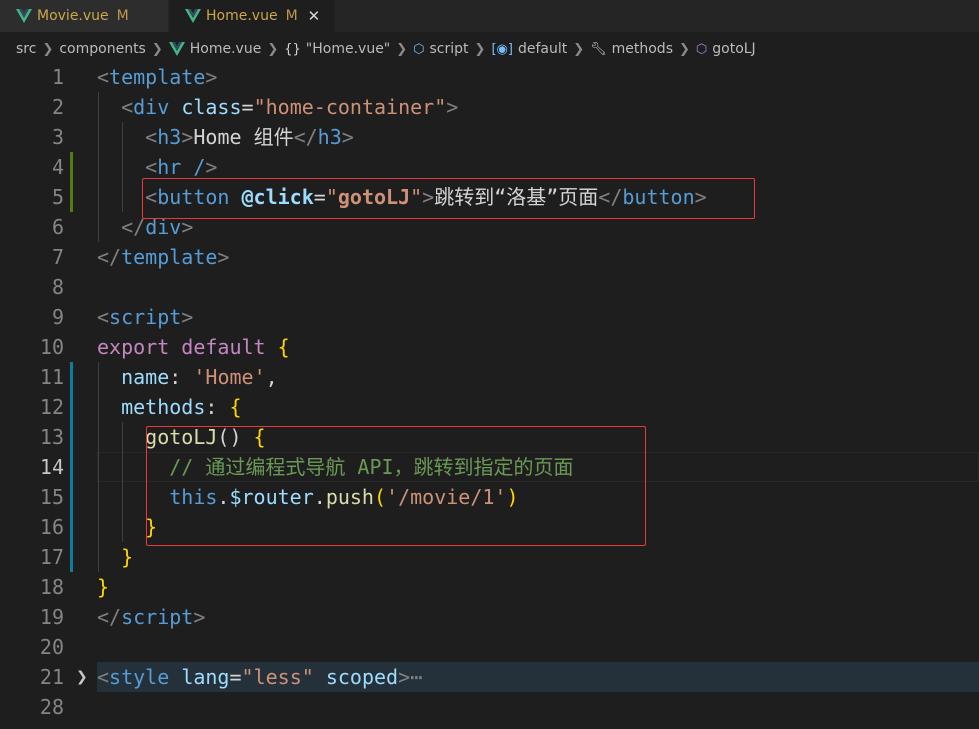  What do you see at coordinates (489, 287) in the screenshot?
I see `code-line: 8` at bounding box center [489, 287].